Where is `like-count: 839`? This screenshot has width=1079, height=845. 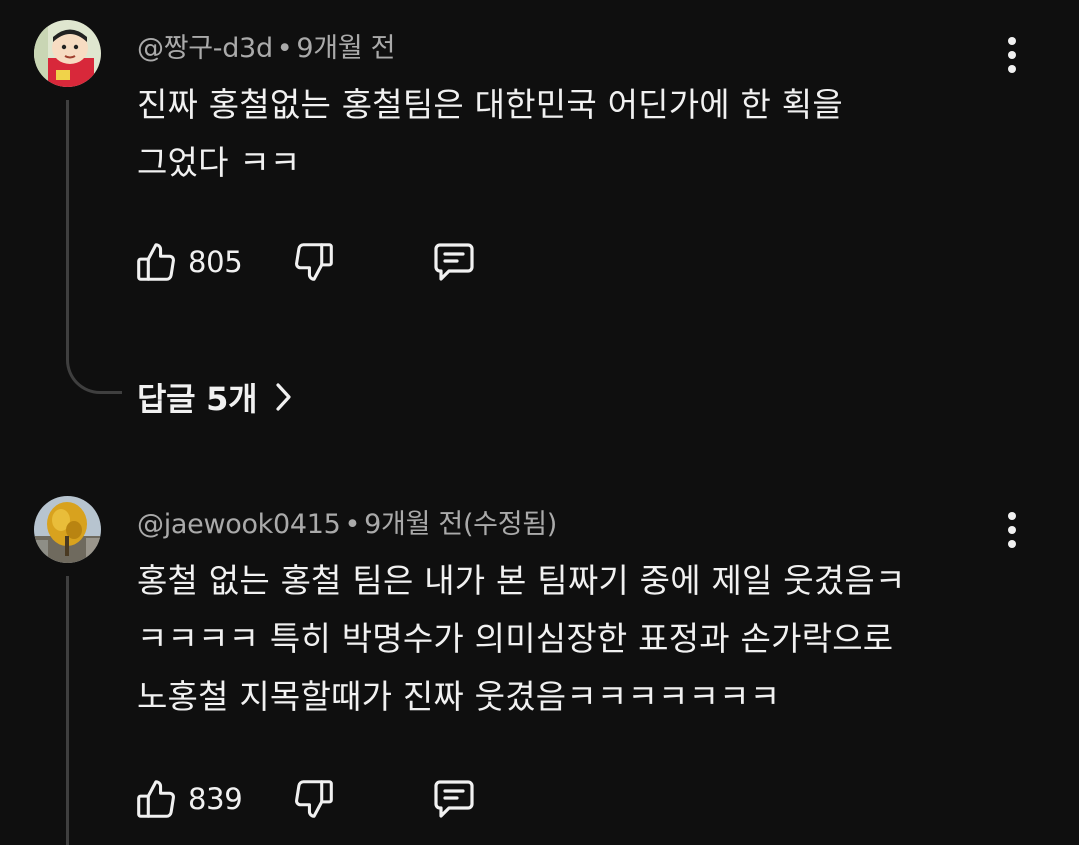 like-count: 839 is located at coordinates (215, 799).